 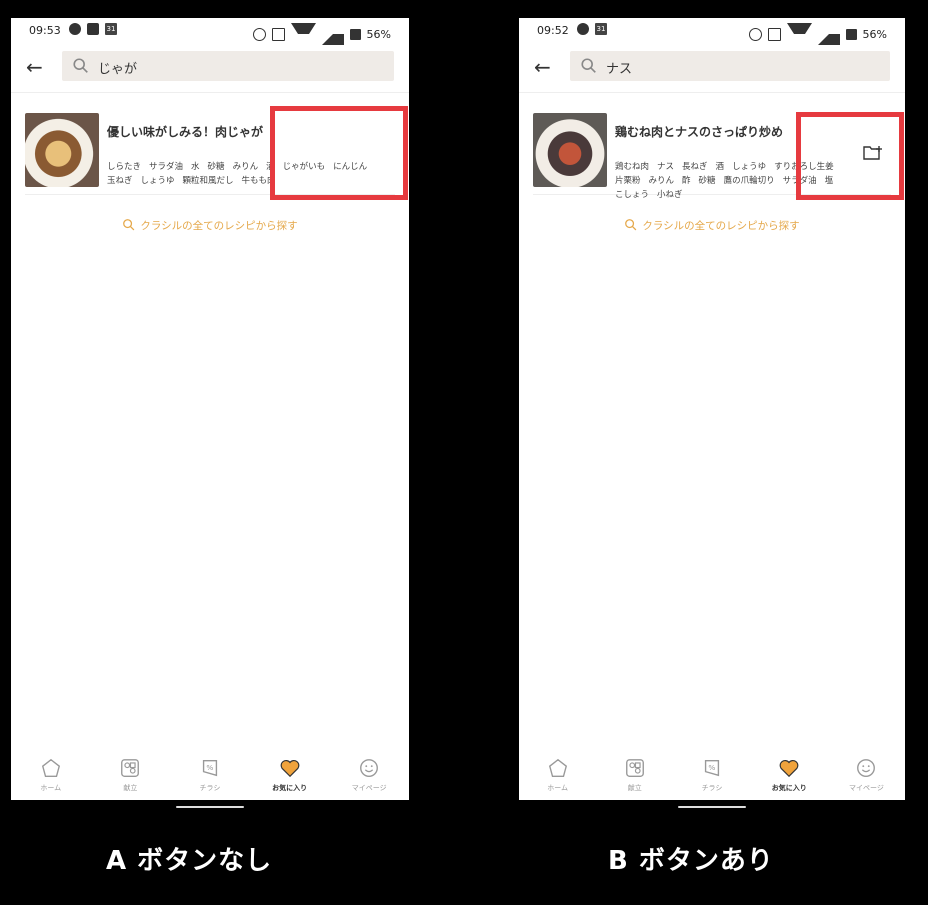 What do you see at coordinates (210, 31) in the screenshot?
I see `status-bar: 09:53 31 56%` at bounding box center [210, 31].